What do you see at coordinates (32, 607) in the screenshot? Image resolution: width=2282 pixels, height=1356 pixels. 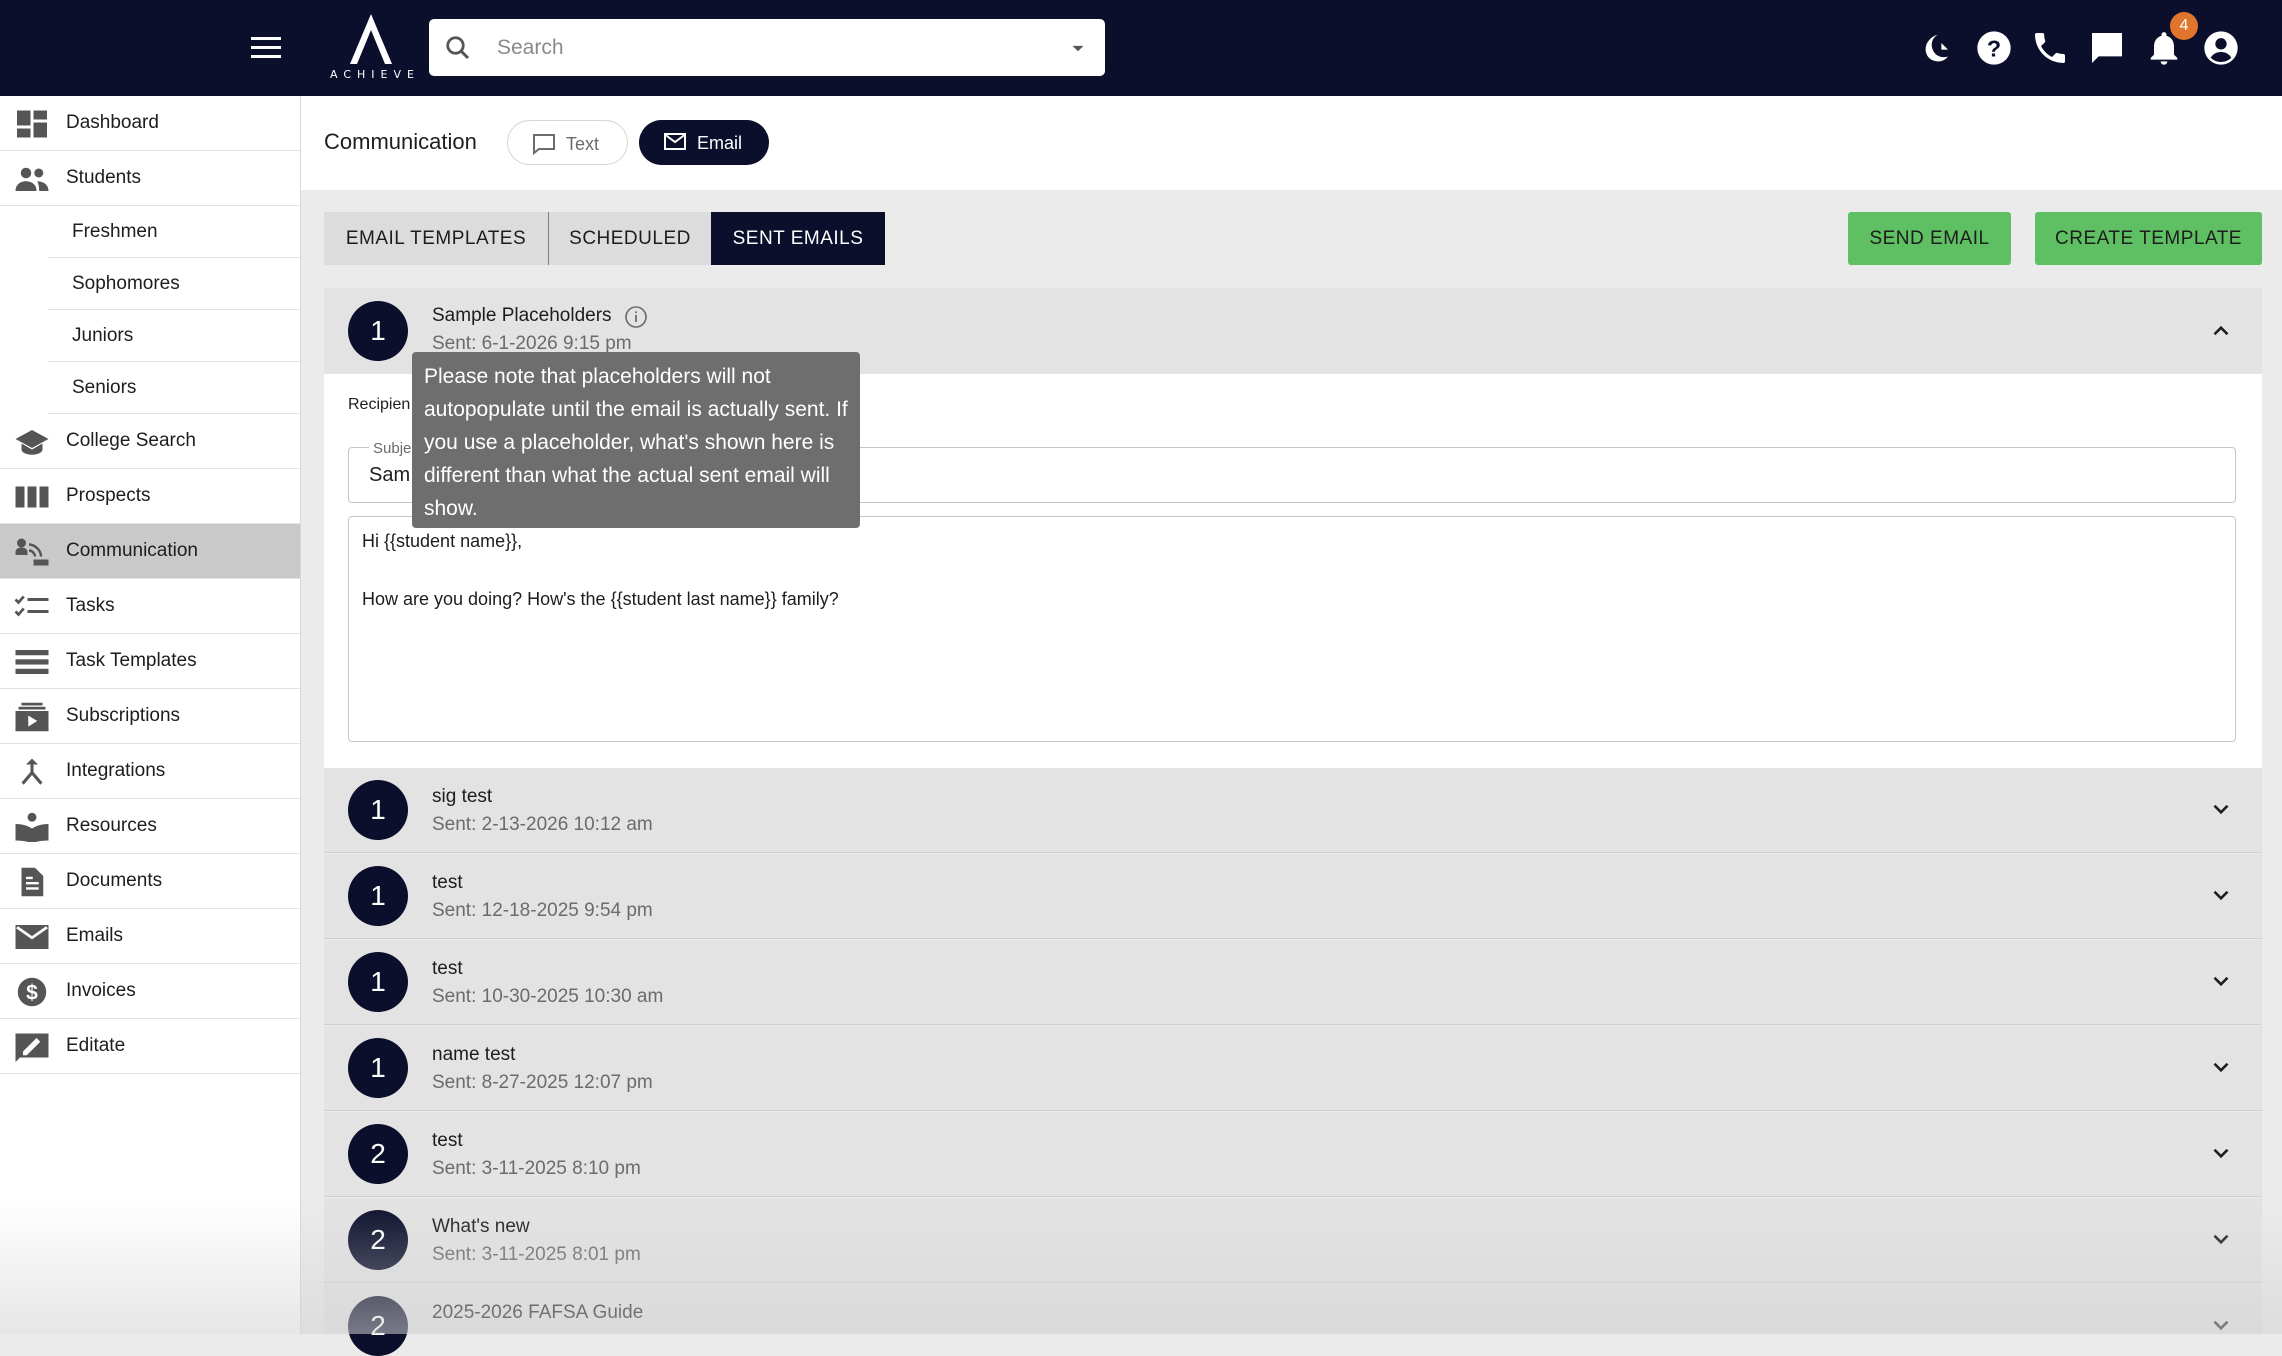 I see `checklist-icon` at bounding box center [32, 607].